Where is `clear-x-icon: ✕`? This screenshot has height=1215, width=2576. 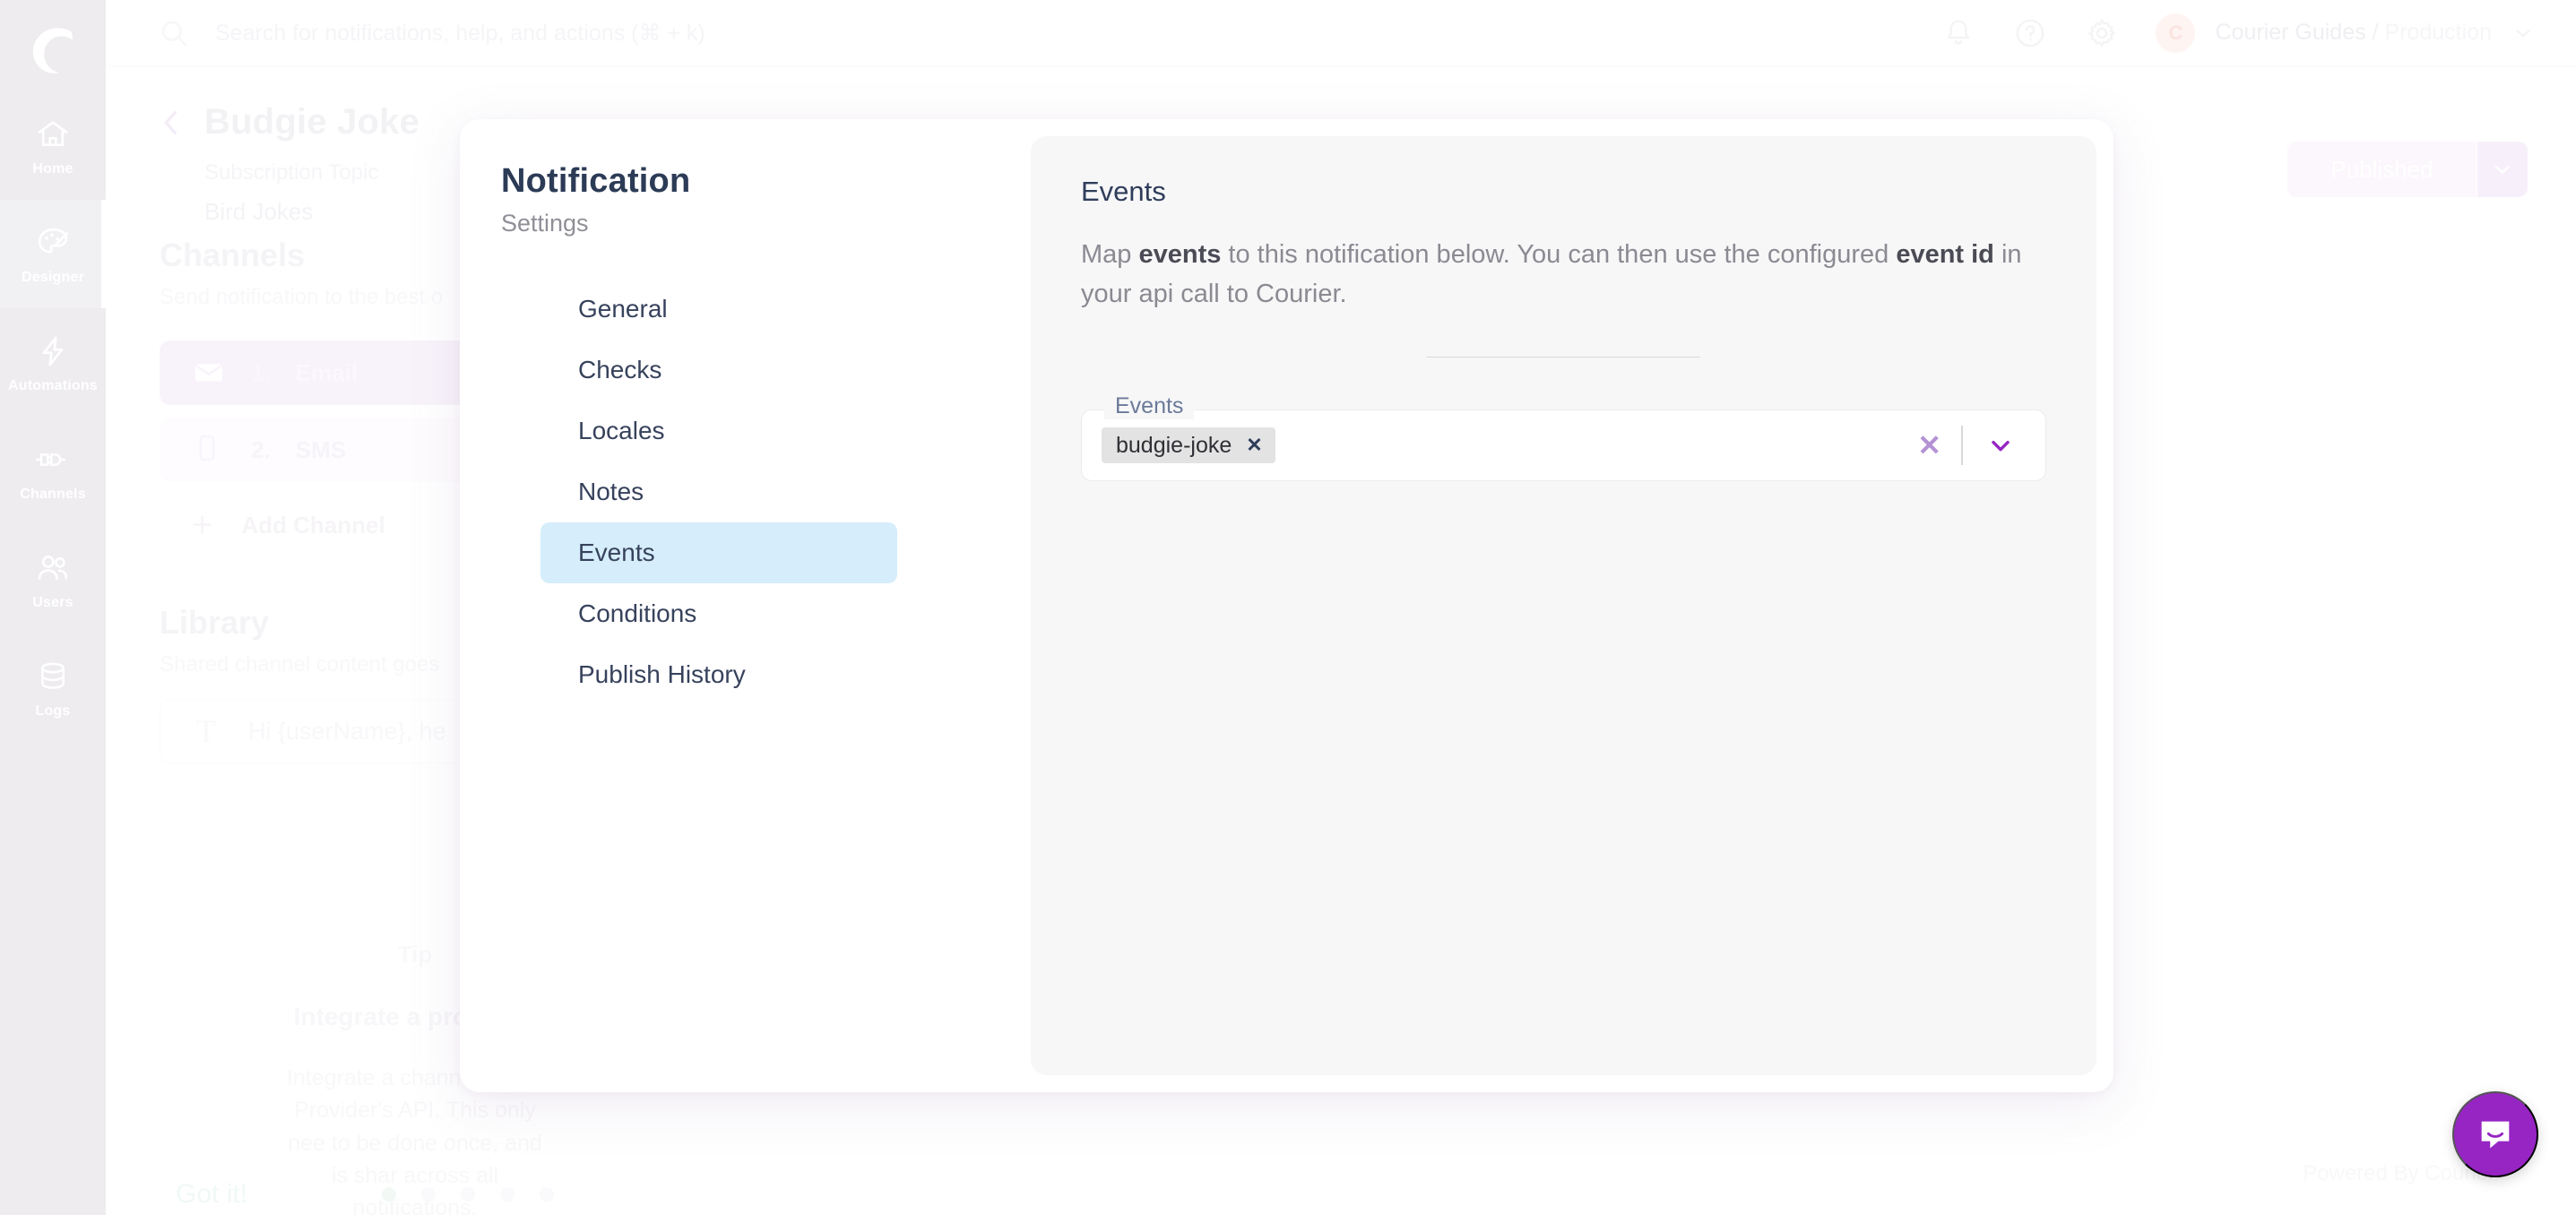 clear-x-icon: ✕ is located at coordinates (1929, 445).